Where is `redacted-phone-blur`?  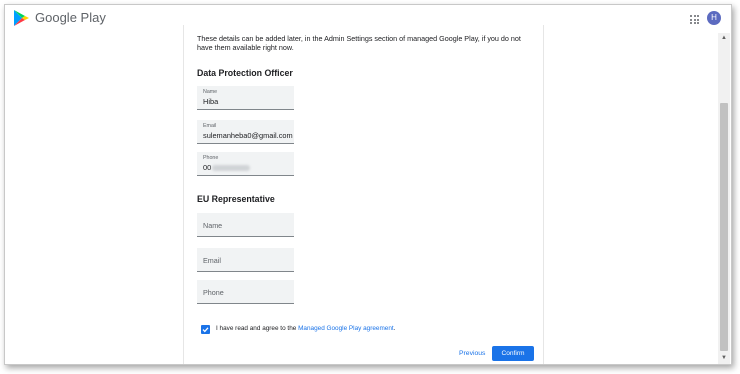
redacted-phone-blur is located at coordinates (231, 168).